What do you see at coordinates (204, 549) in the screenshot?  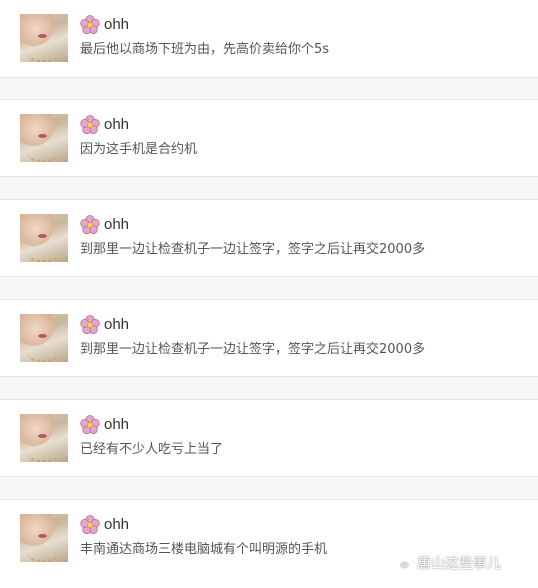 I see `comment-text: 丰南通达商场三楼电脑城有个叫明源的手机` at bounding box center [204, 549].